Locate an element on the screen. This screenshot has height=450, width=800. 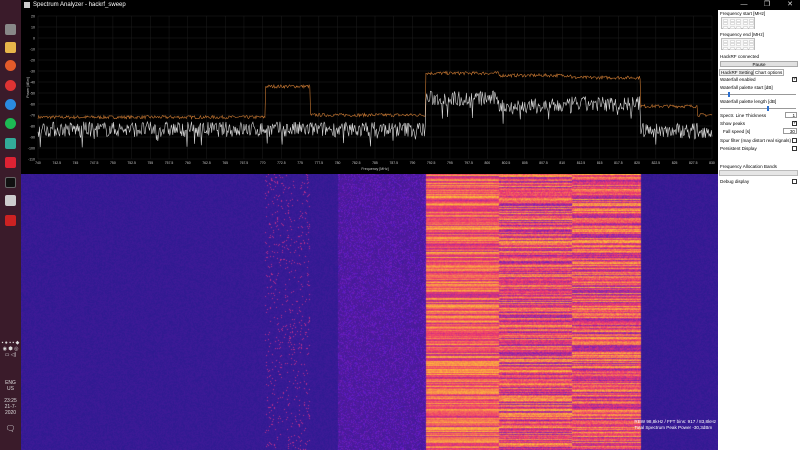
x-tick-label: 765 is located at coordinates (225, 163).